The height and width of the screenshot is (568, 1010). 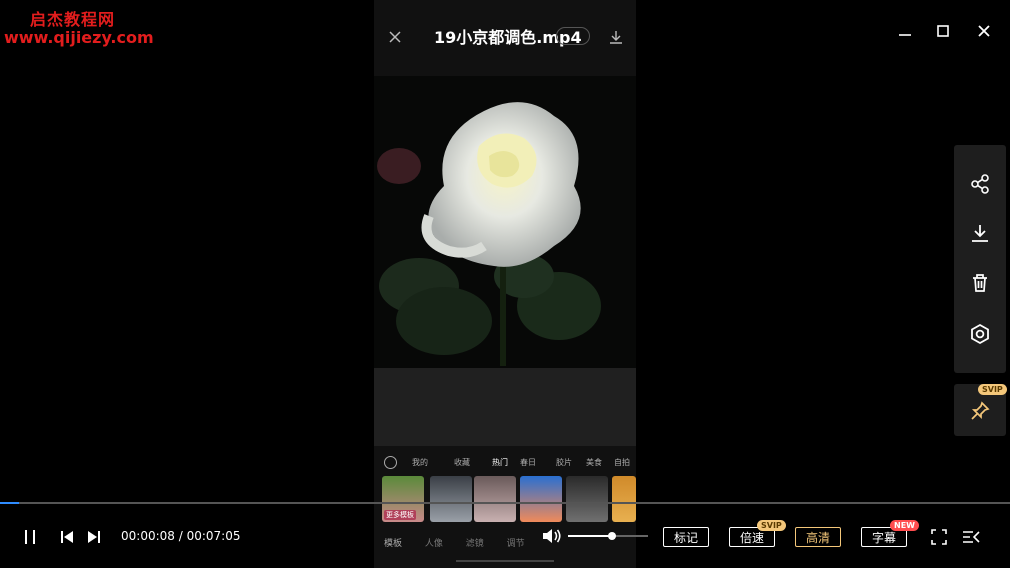 I want to click on filter-thumb: 更多模板, so click(x=403, y=499).